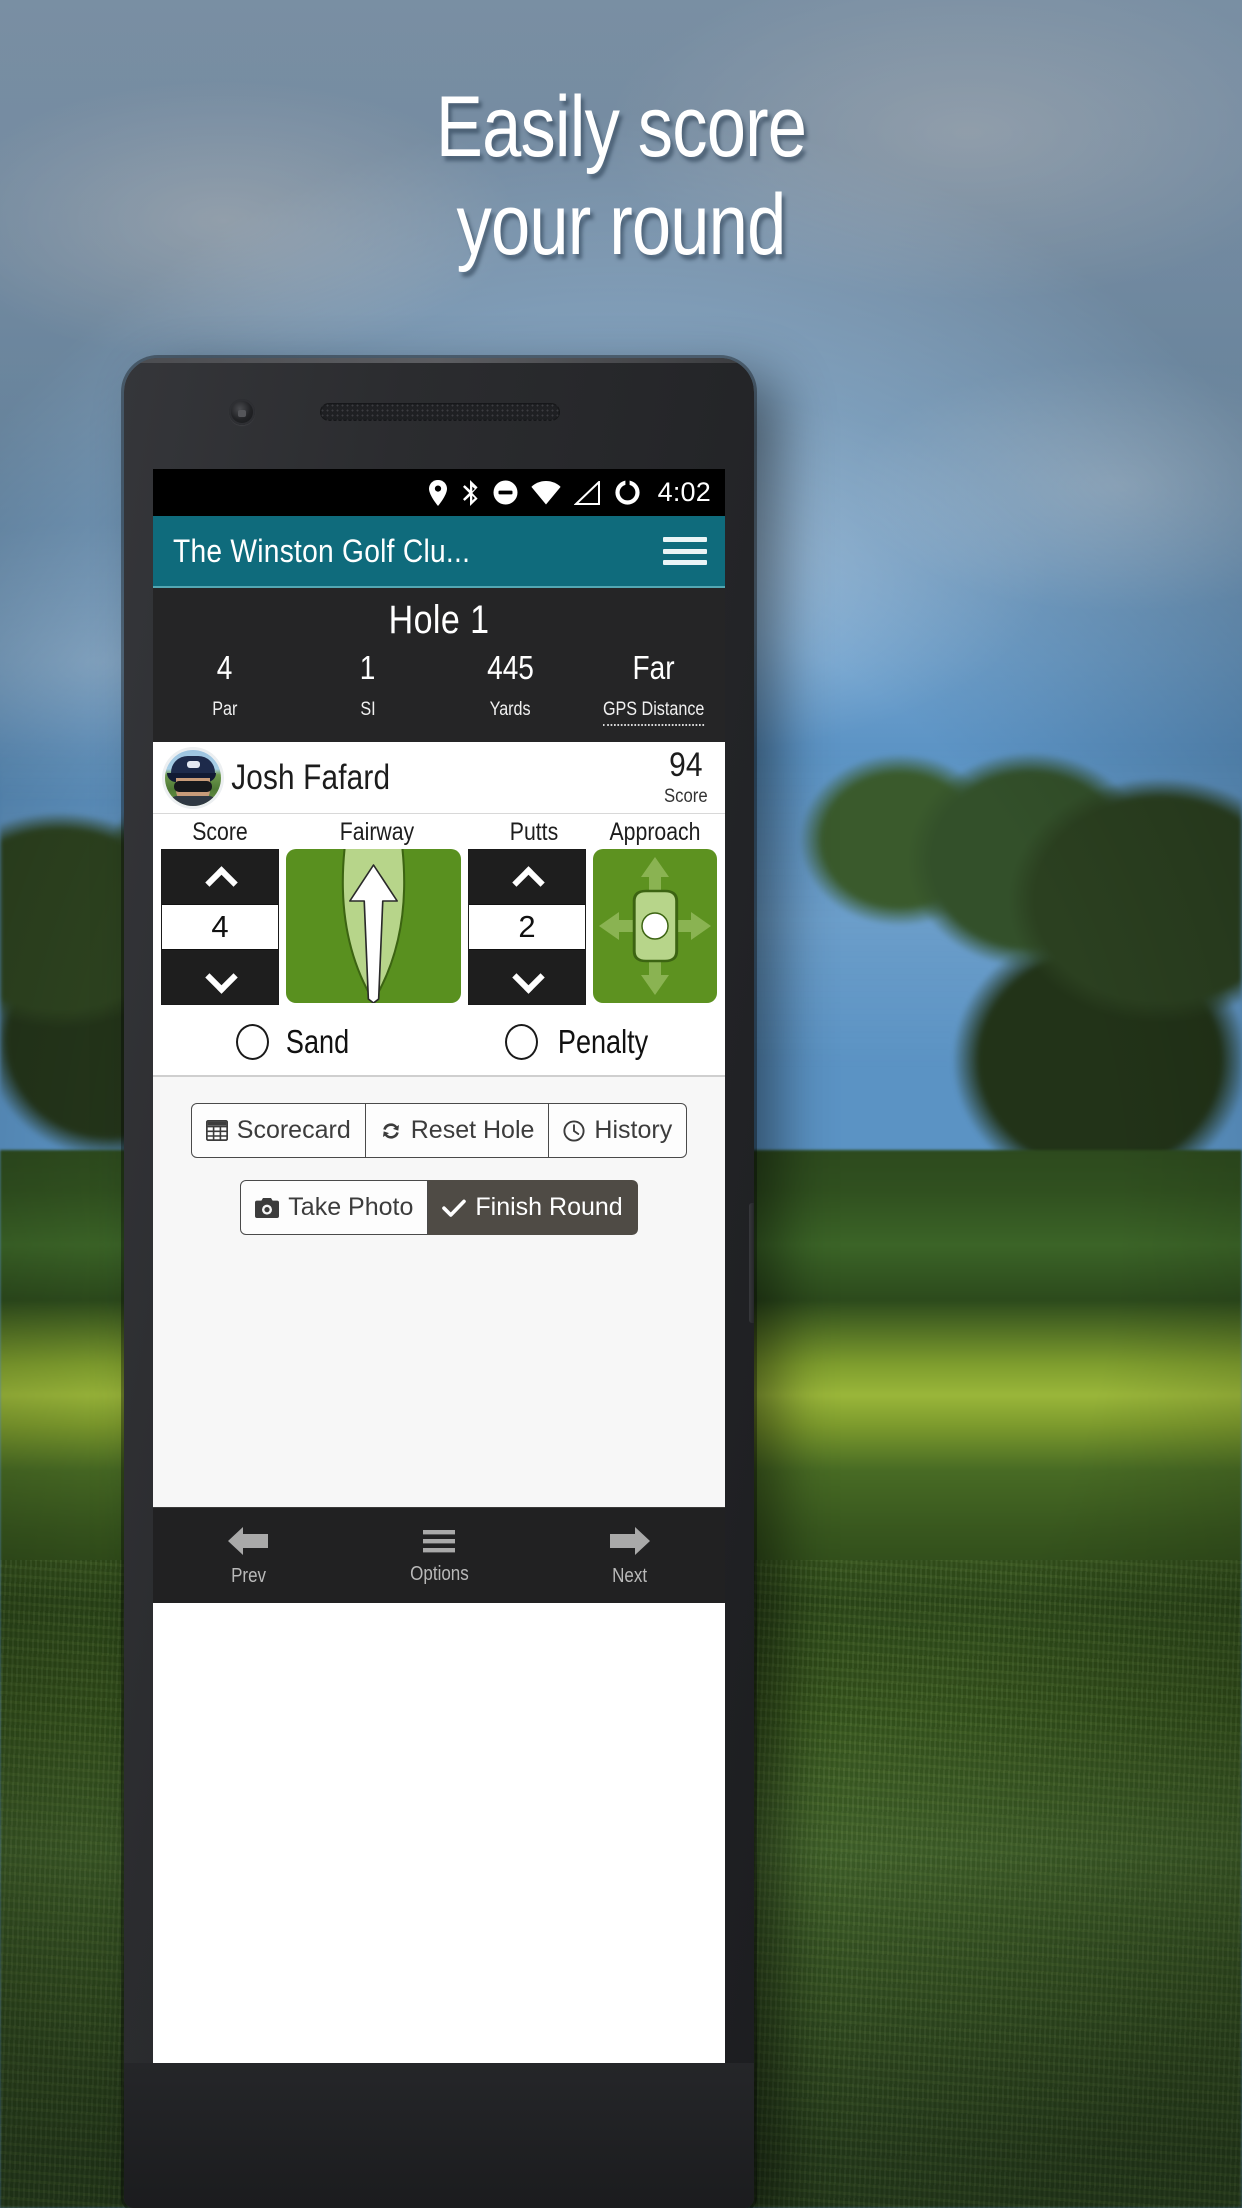  I want to click on putts-stepper-wrap: 2, so click(527, 927).